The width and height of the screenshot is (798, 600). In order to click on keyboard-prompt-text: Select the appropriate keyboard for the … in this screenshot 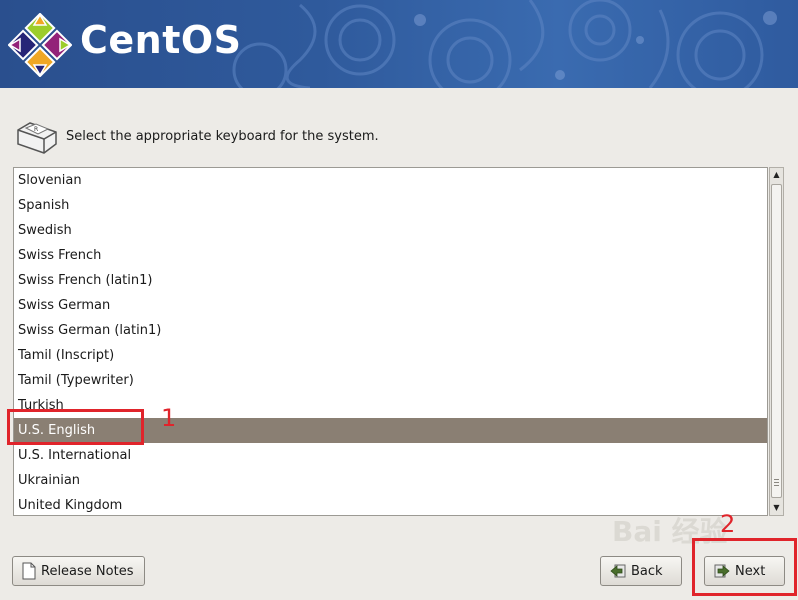, I will do `click(222, 136)`.